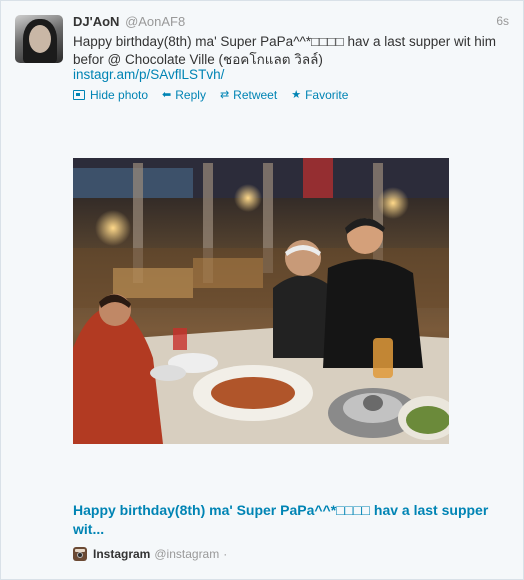 The width and height of the screenshot is (524, 580). I want to click on avatar-face, so click(40, 39).